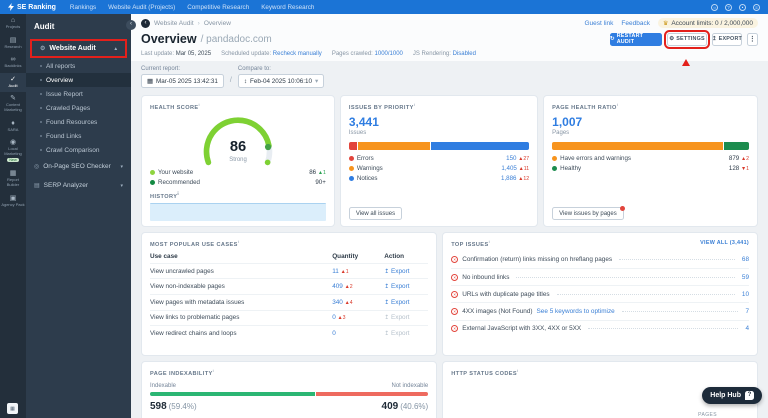 The width and height of the screenshot is (768, 418). What do you see at coordinates (752, 39) in the screenshot?
I see `more-options-button: ⋮` at bounding box center [752, 39].